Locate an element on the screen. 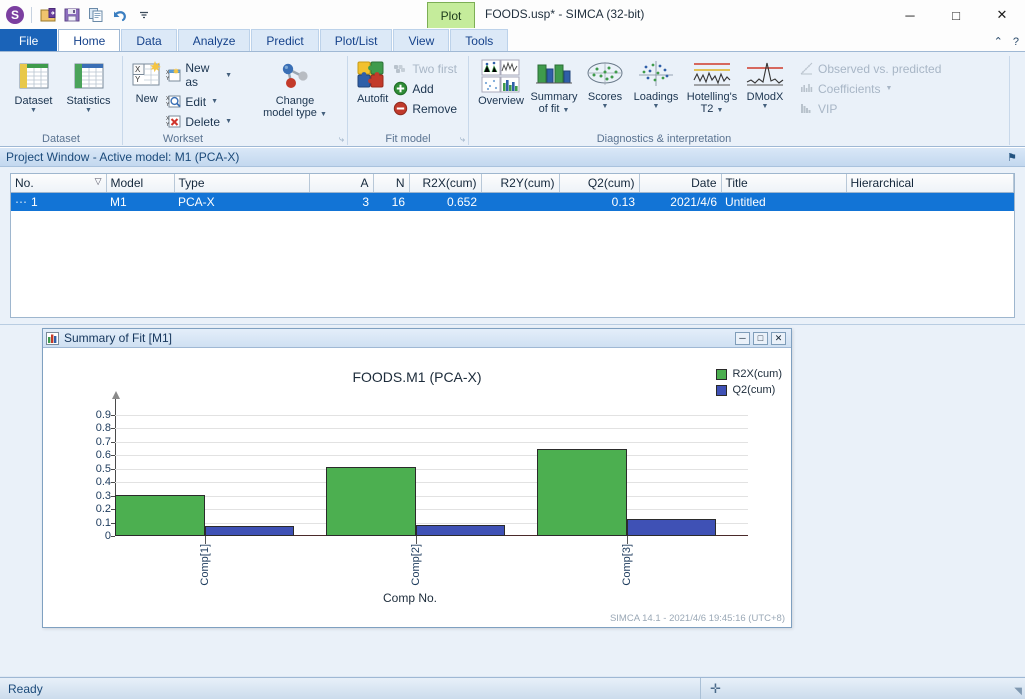  undo-icon is located at coordinates (120, 15).